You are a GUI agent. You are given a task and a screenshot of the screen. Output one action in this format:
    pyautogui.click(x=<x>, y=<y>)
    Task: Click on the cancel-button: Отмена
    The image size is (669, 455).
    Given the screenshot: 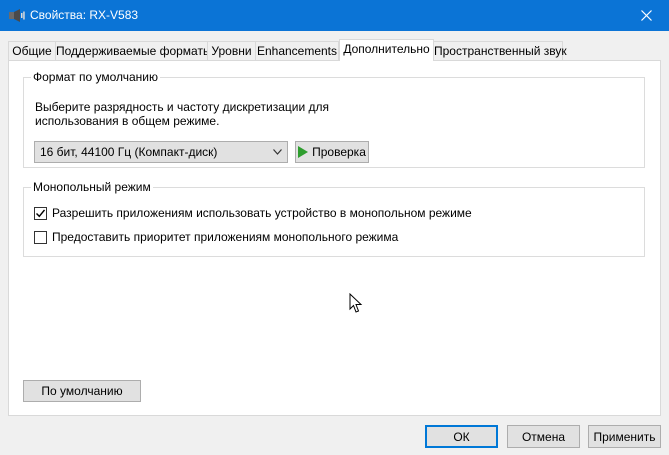 What is the action you would take?
    pyautogui.click(x=543, y=436)
    